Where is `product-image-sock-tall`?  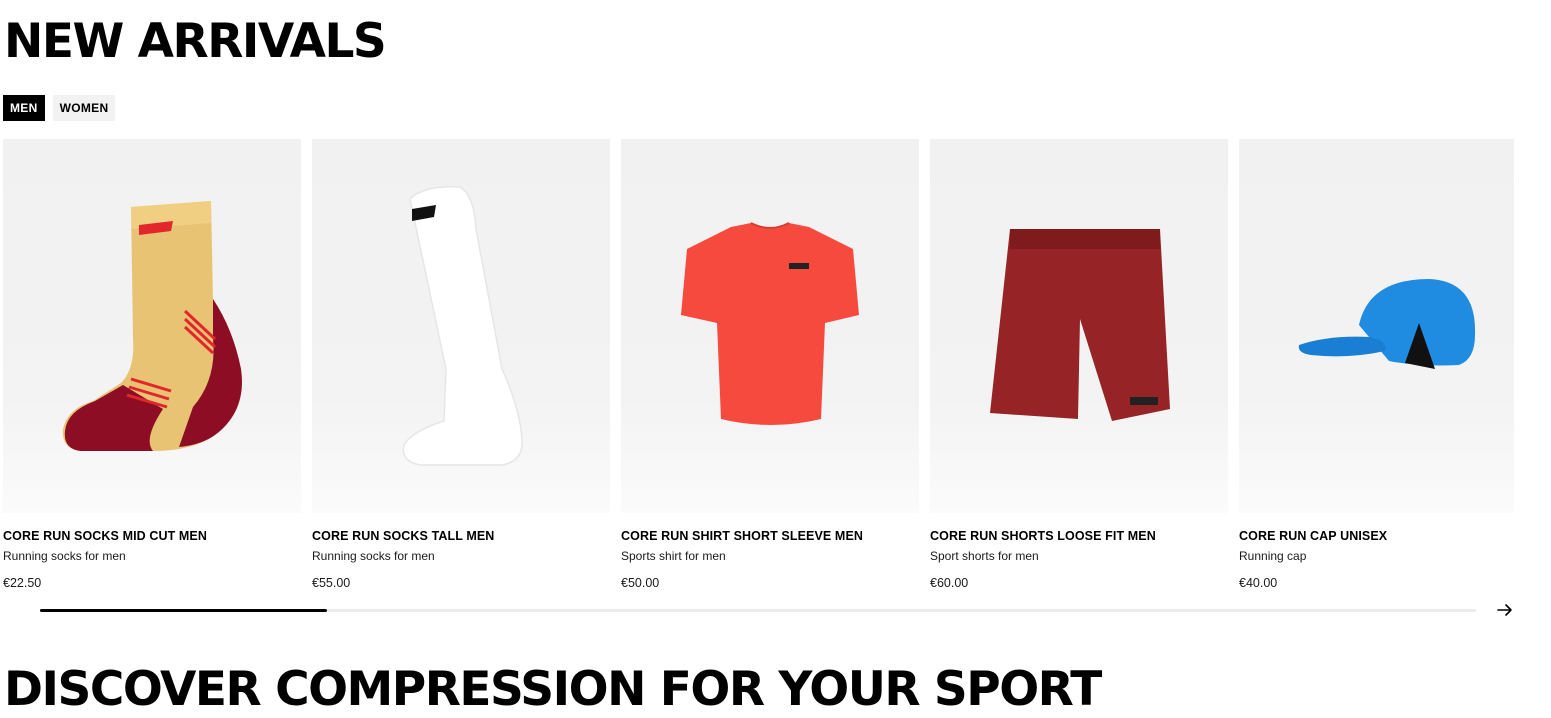 product-image-sock-tall is located at coordinates (461, 326).